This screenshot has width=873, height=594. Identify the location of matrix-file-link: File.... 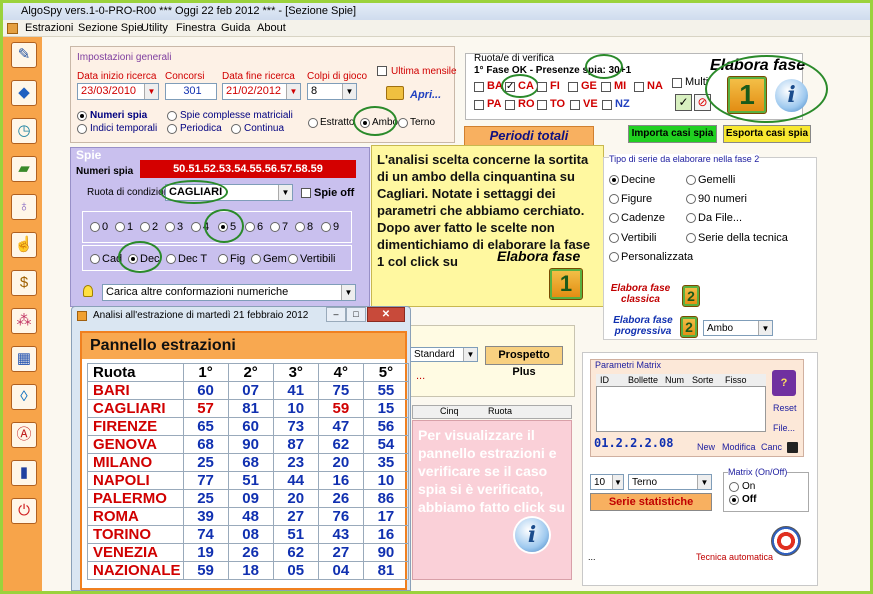
(784, 428).